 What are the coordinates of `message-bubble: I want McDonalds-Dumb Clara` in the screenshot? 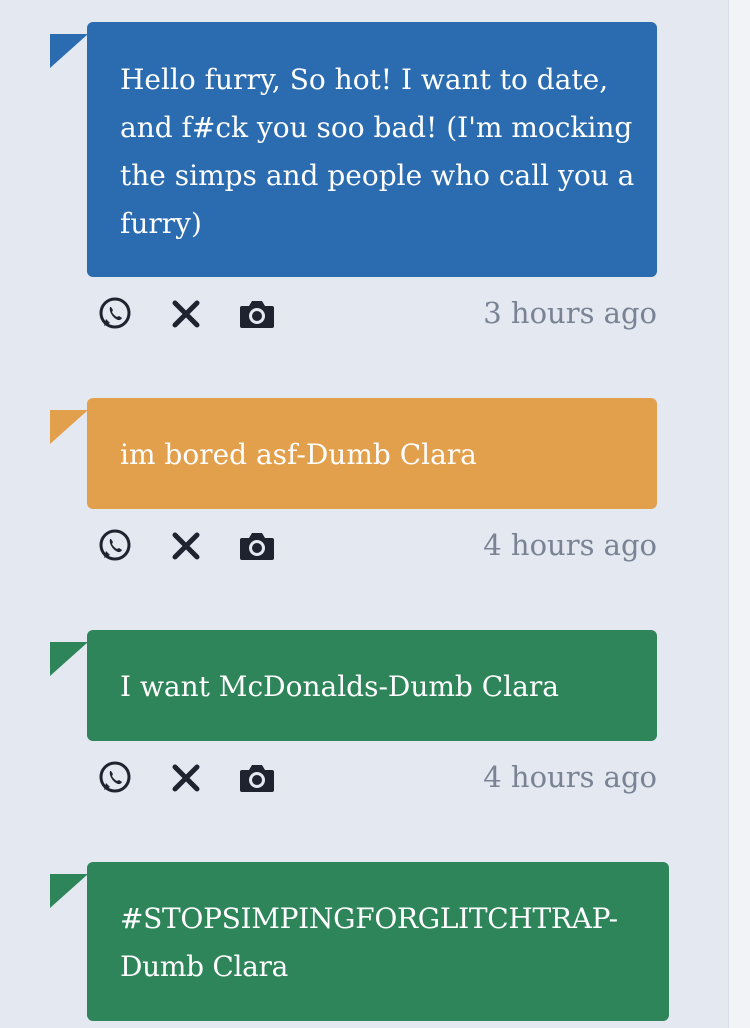 It's located at (372, 685).